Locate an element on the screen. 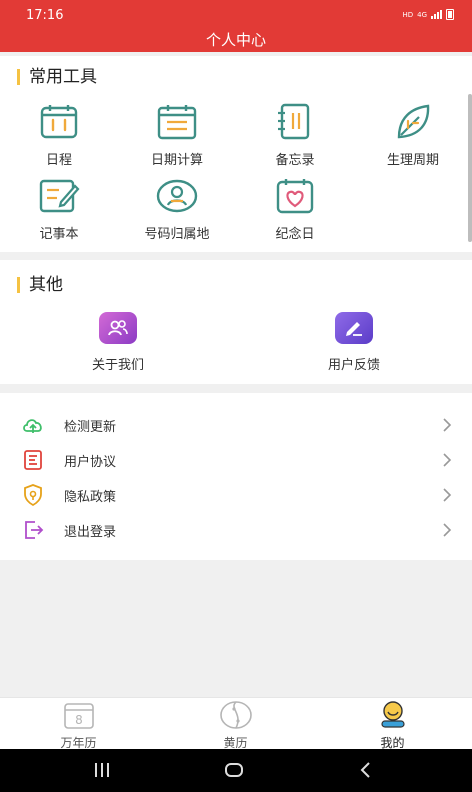 This screenshot has height=792, width=472. network-hd-label: HD is located at coordinates (408, 14).